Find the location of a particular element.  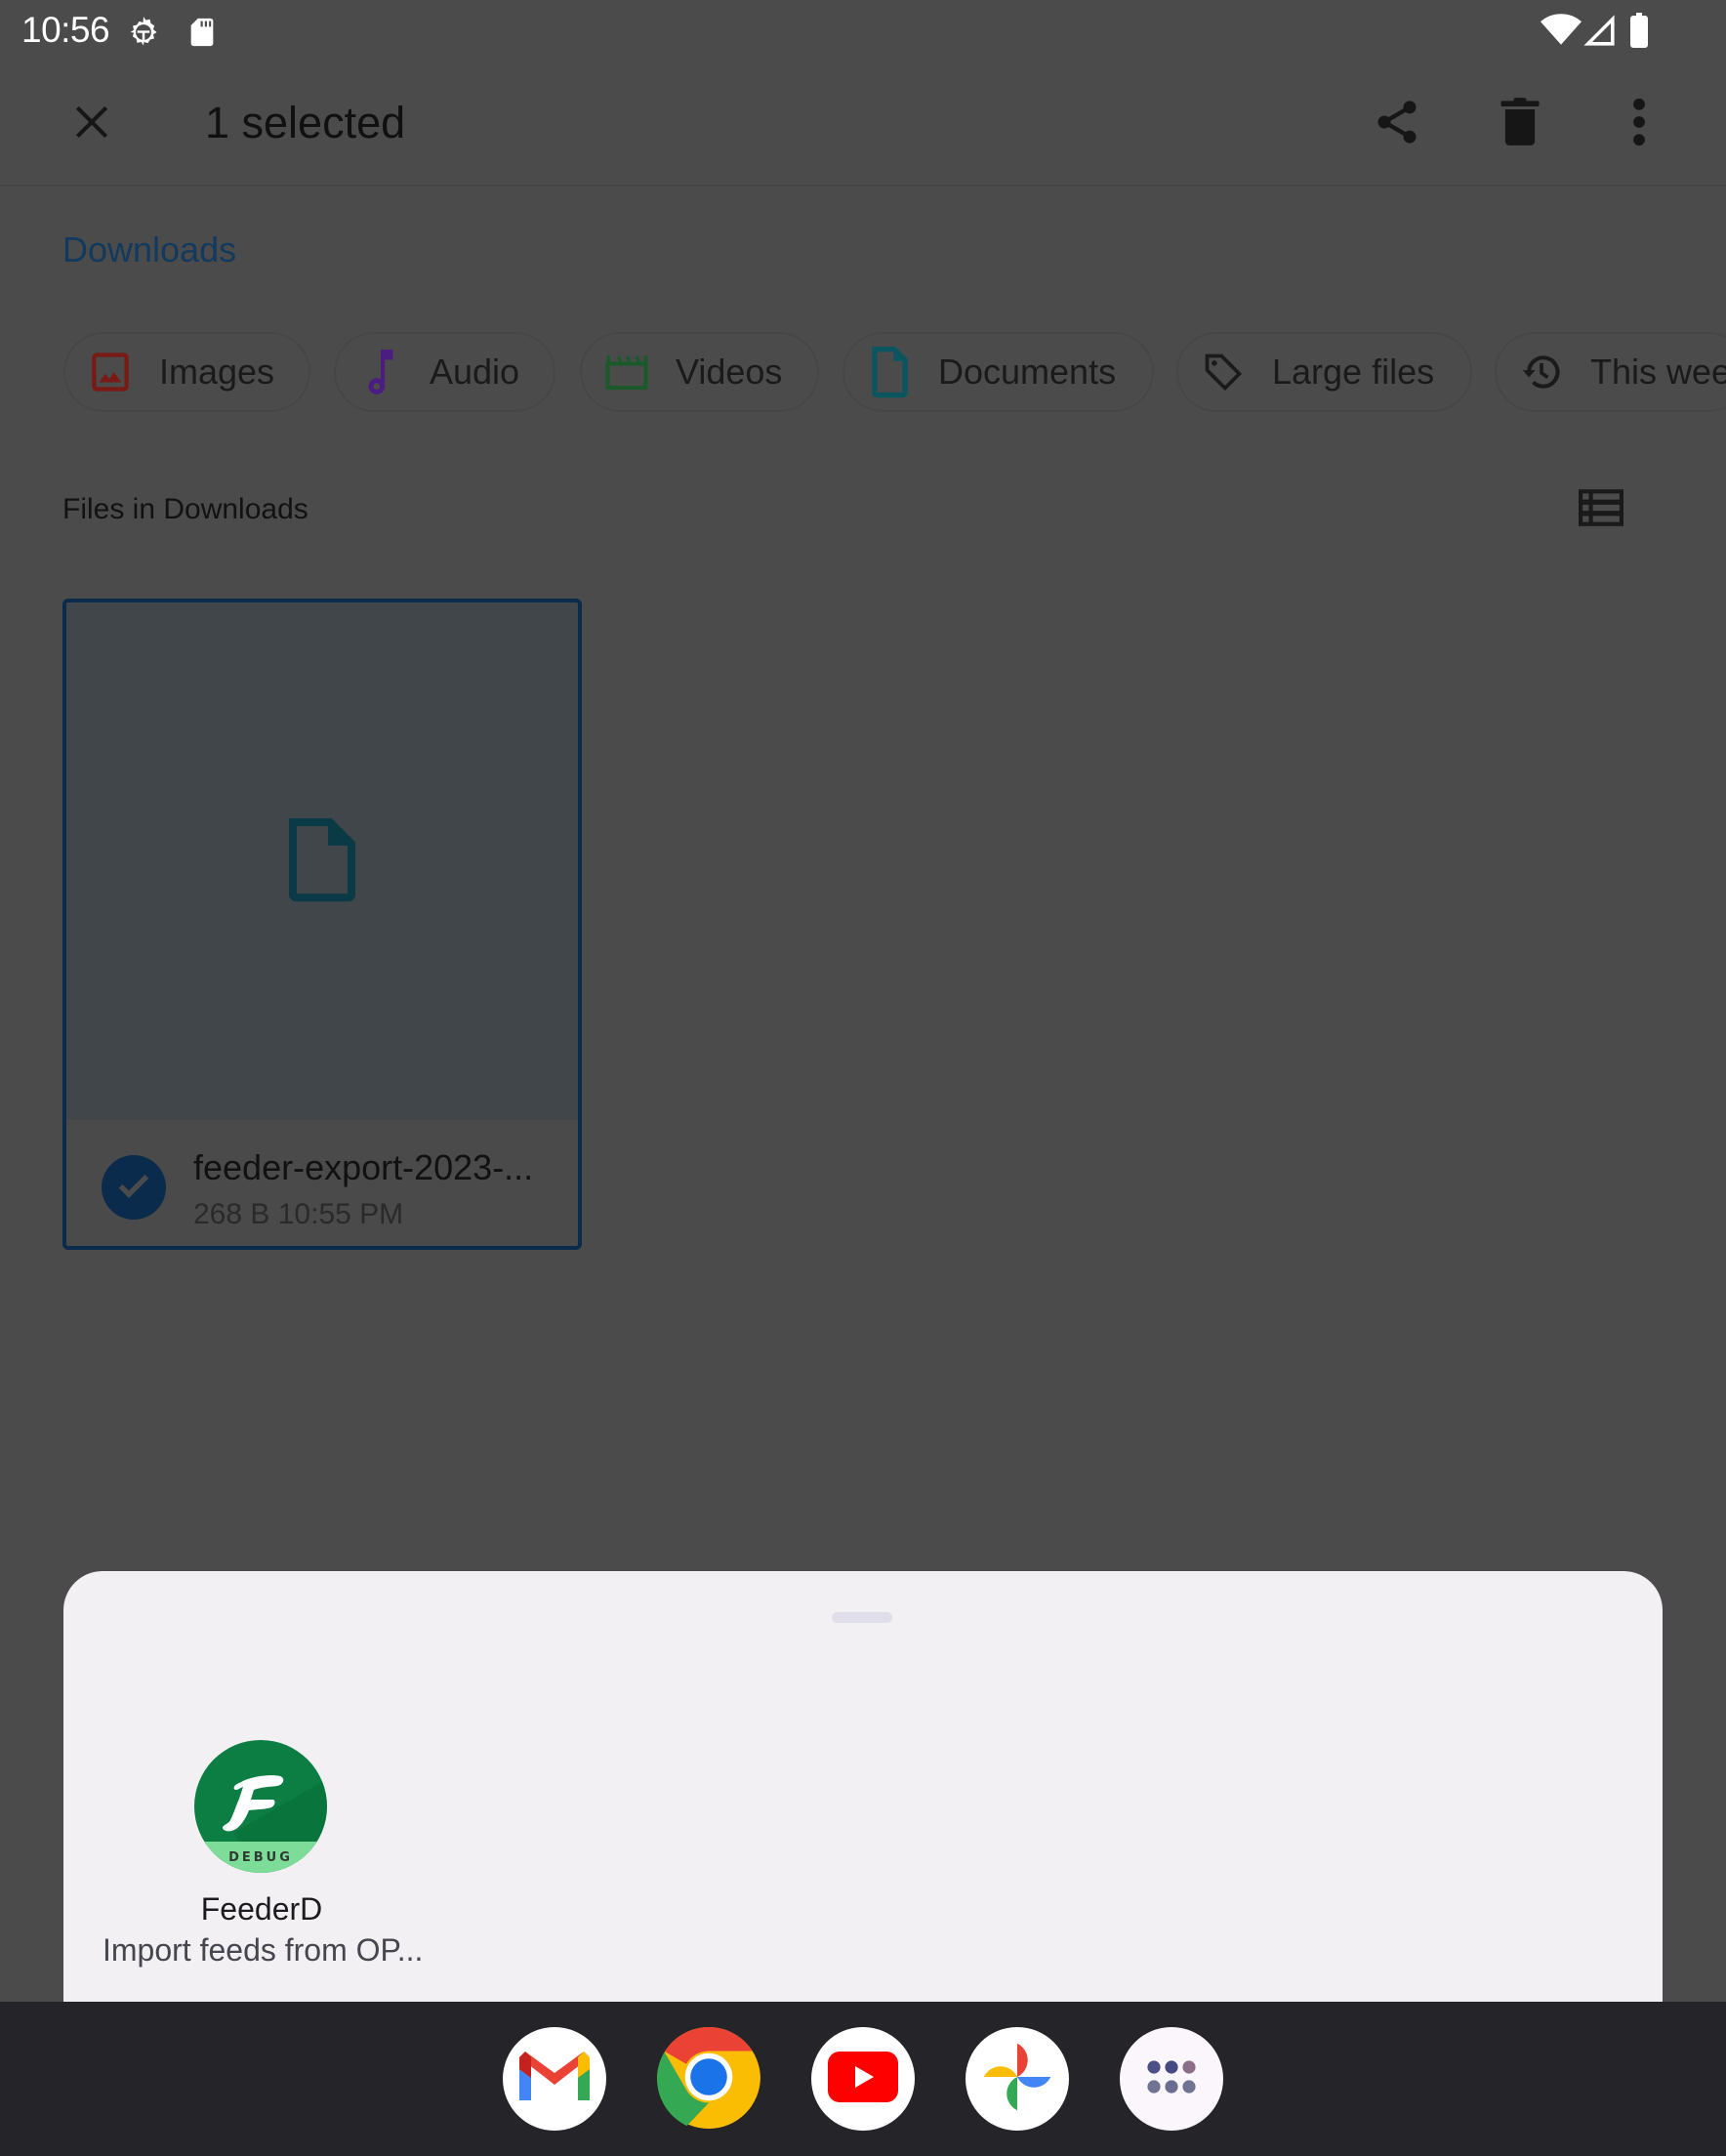

breadcrumb-downloads: Downloads is located at coordinates (149, 249).